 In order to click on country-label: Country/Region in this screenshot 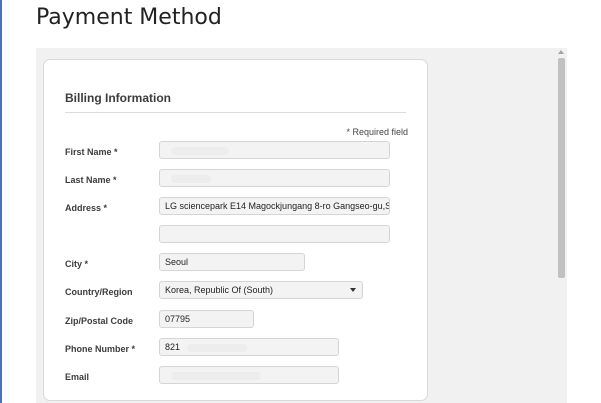, I will do `click(99, 292)`.